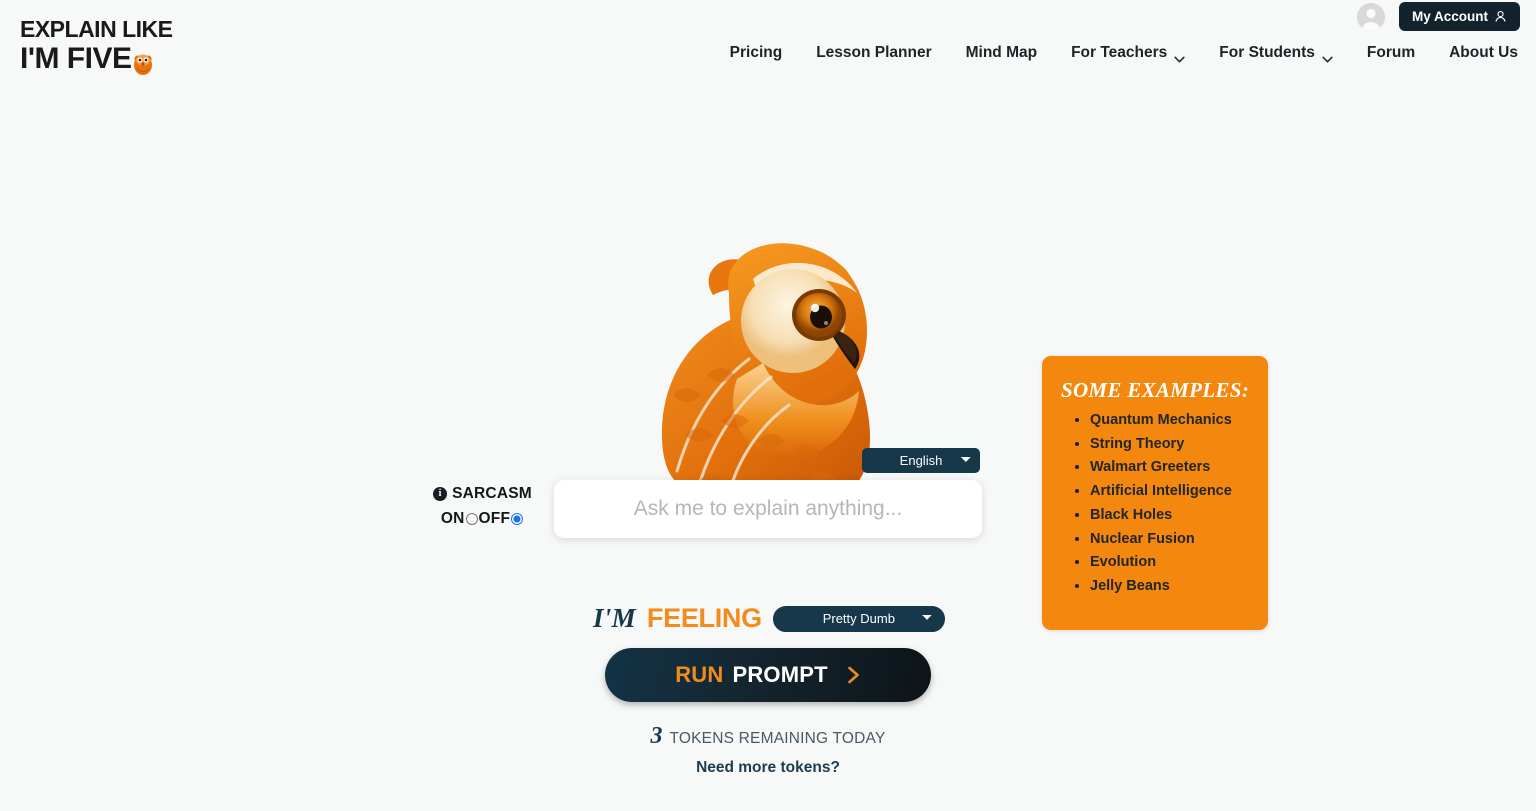 The width and height of the screenshot is (1536, 811). I want to click on sarcasm-title: i SARCASM, so click(482, 494).